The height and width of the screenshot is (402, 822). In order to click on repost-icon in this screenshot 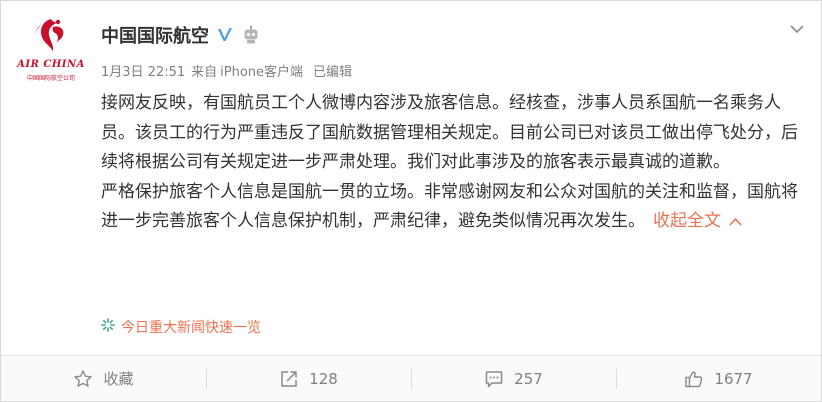, I will do `click(289, 379)`.